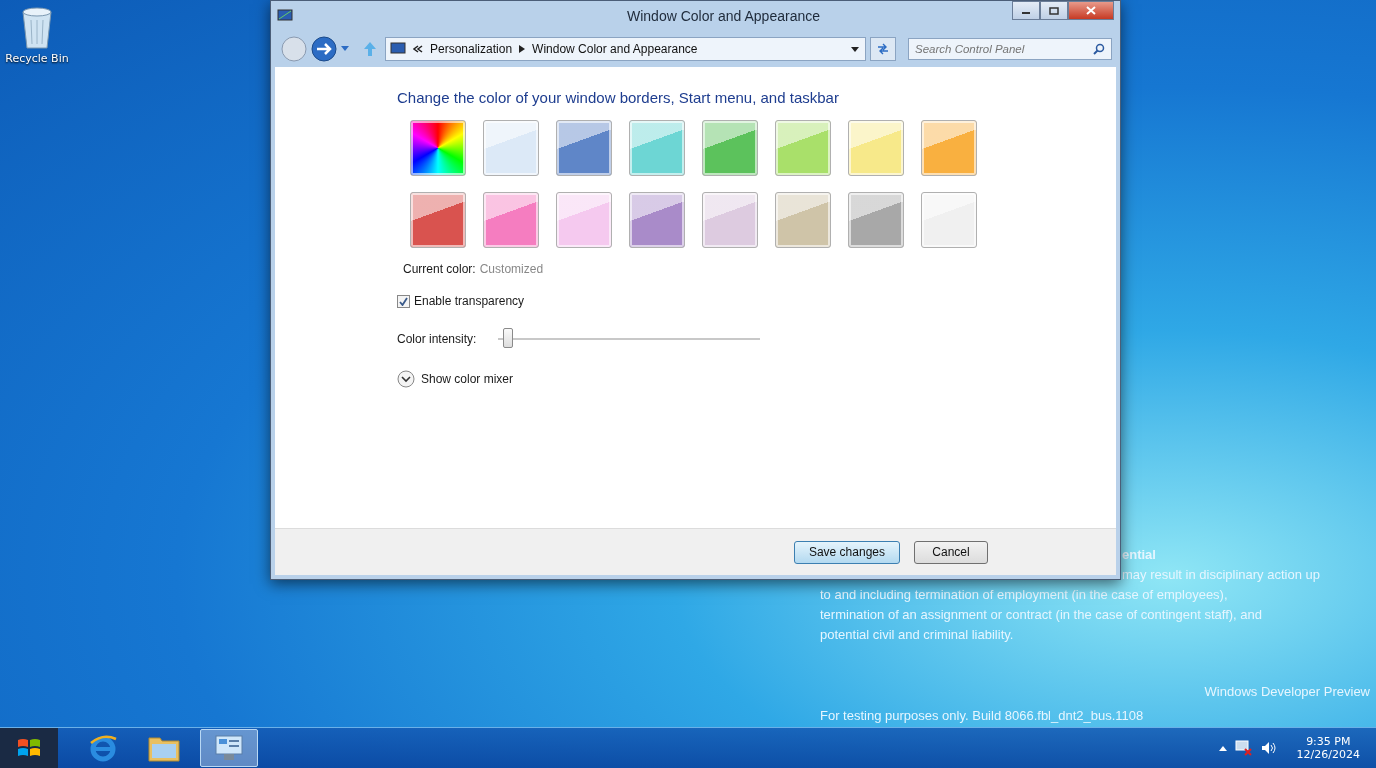 The image size is (1376, 768). I want to click on slider-thumb, so click(508, 337).